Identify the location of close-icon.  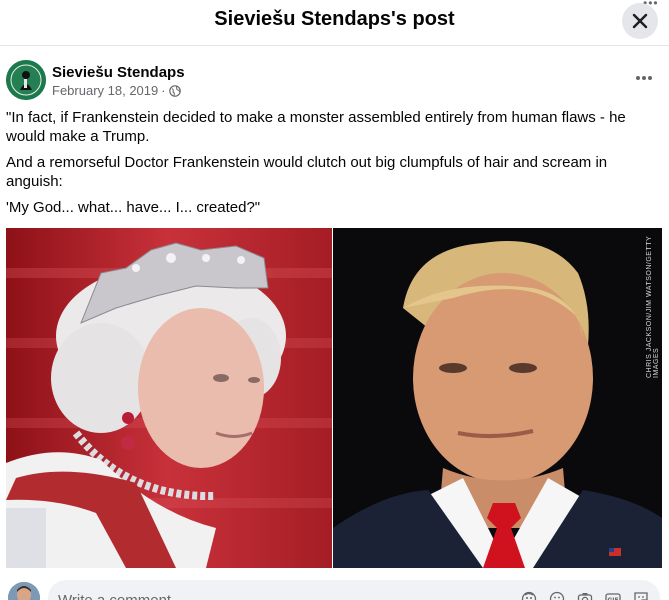
(640, 21).